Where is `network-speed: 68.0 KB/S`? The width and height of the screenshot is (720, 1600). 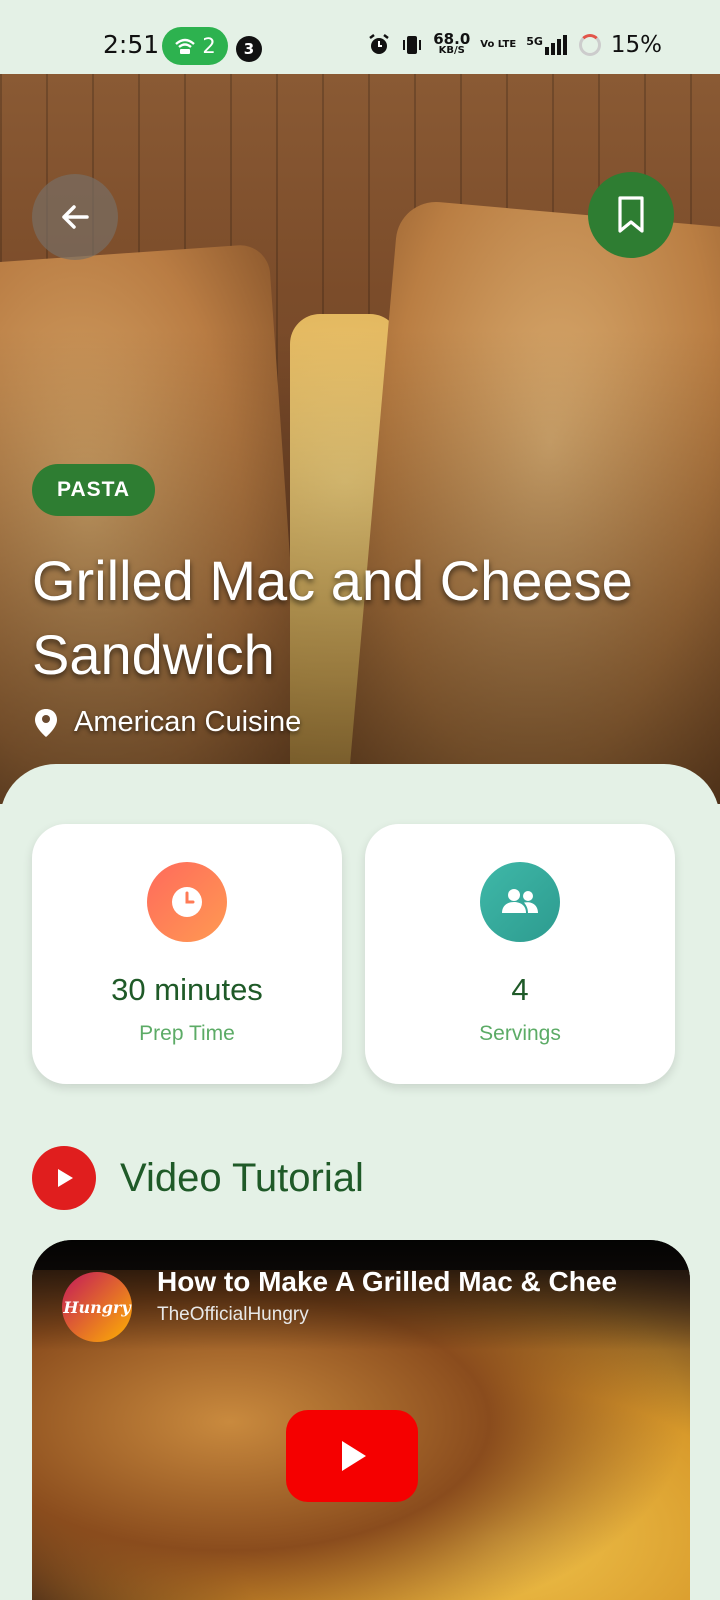 network-speed: 68.0 KB/S is located at coordinates (452, 43).